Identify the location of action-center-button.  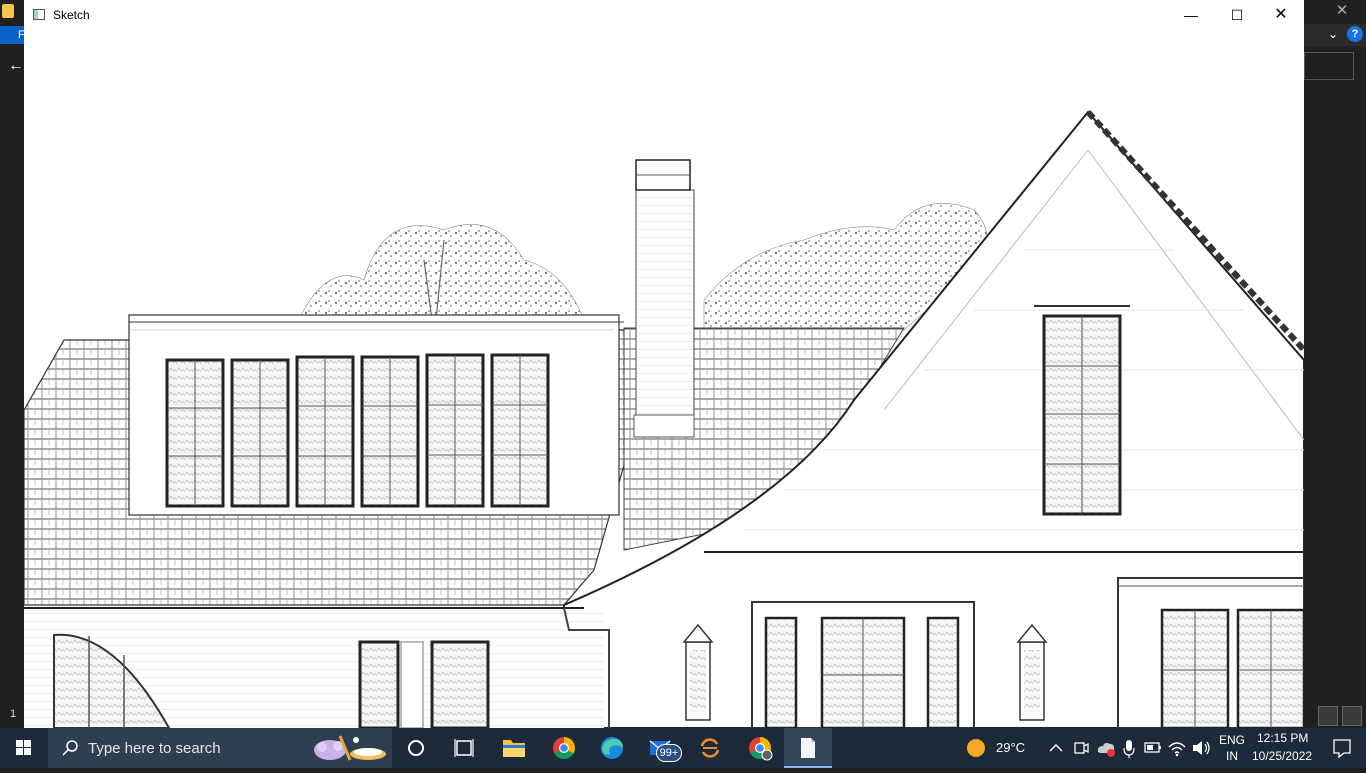
(1342, 748).